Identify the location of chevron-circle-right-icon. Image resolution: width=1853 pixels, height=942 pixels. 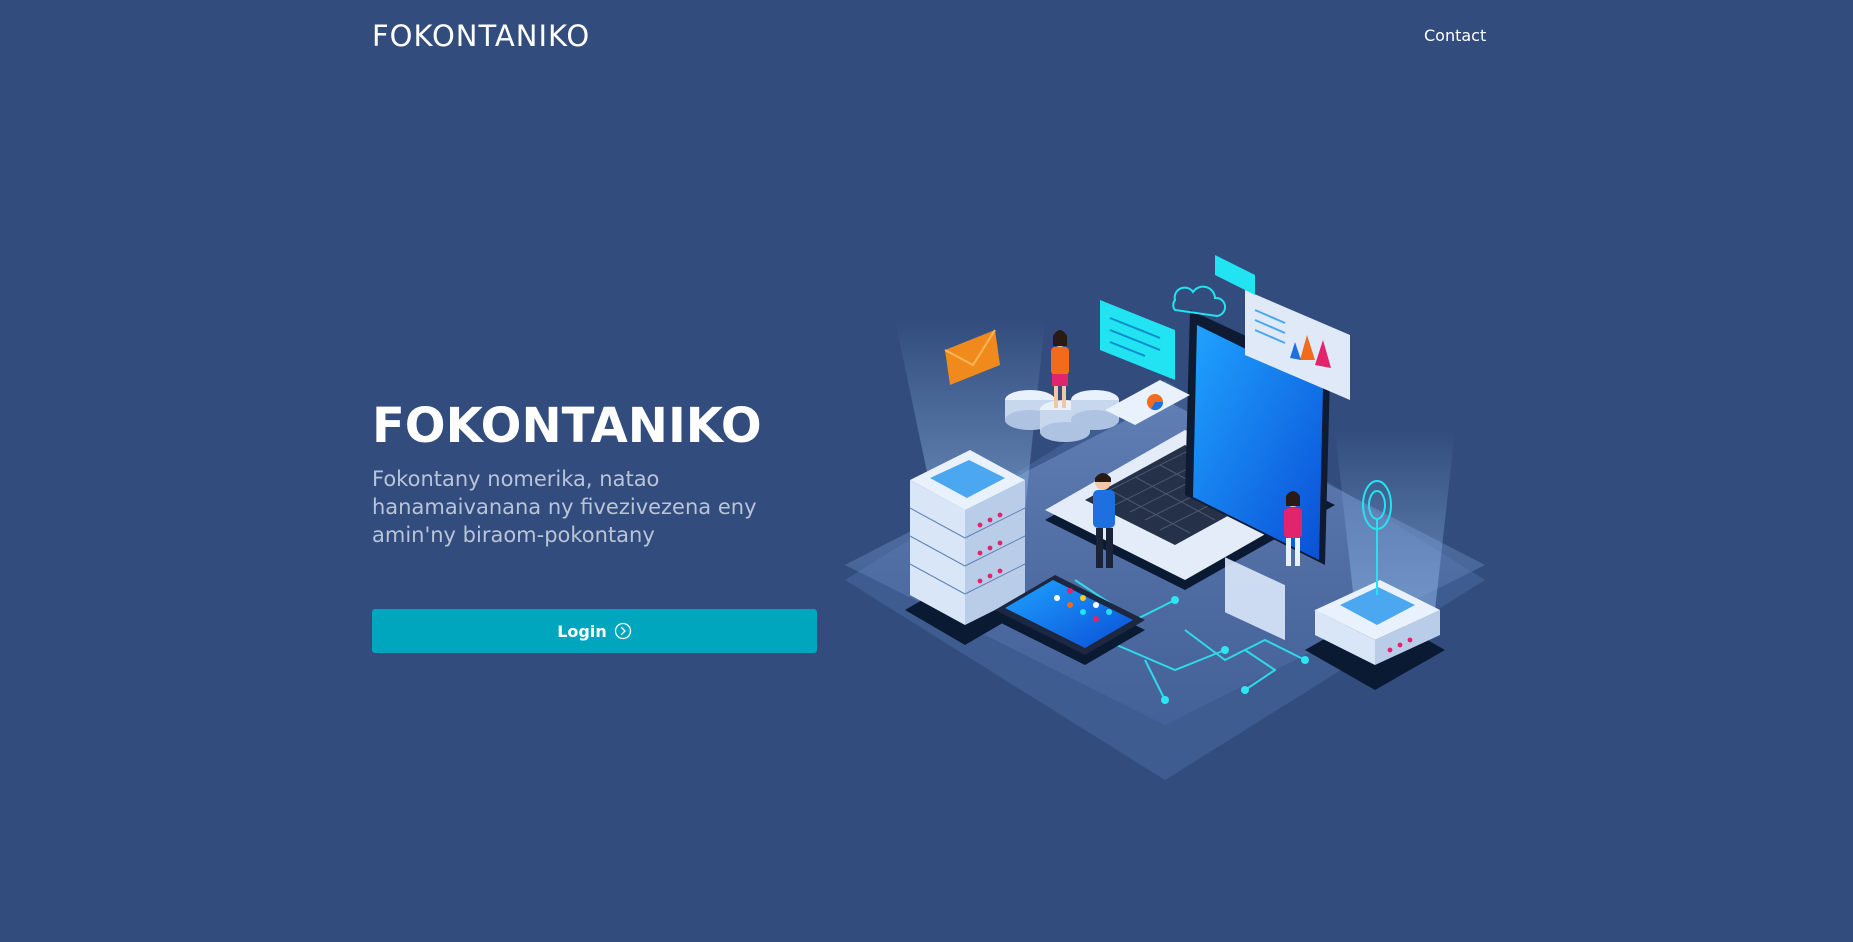
(623, 631).